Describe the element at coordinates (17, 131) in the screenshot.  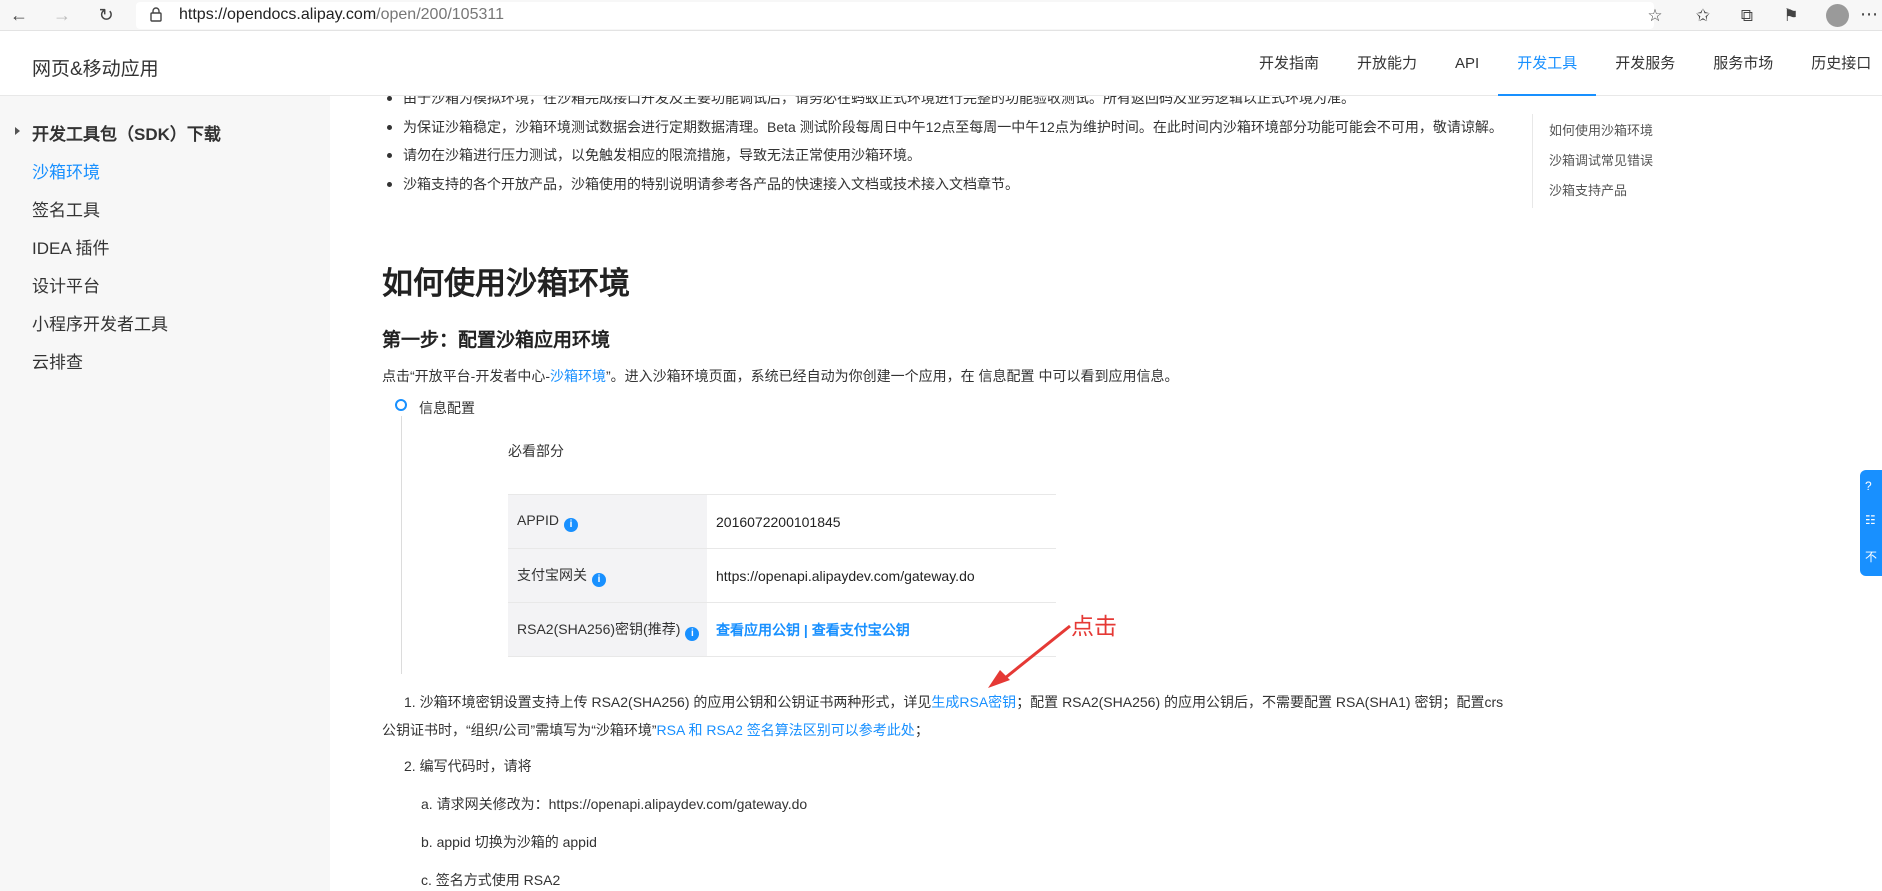
I see `caret-right-icon` at that location.